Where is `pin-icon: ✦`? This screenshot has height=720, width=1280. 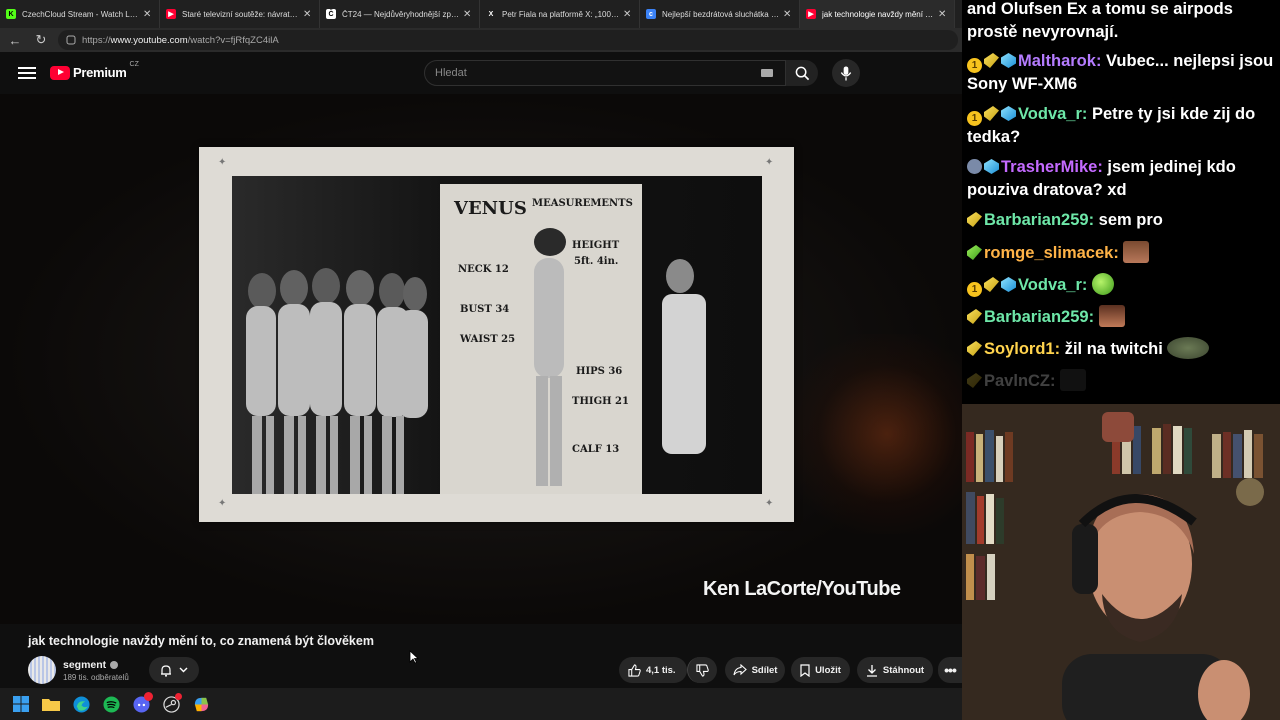
pin-icon: ✦ is located at coordinates (769, 162).